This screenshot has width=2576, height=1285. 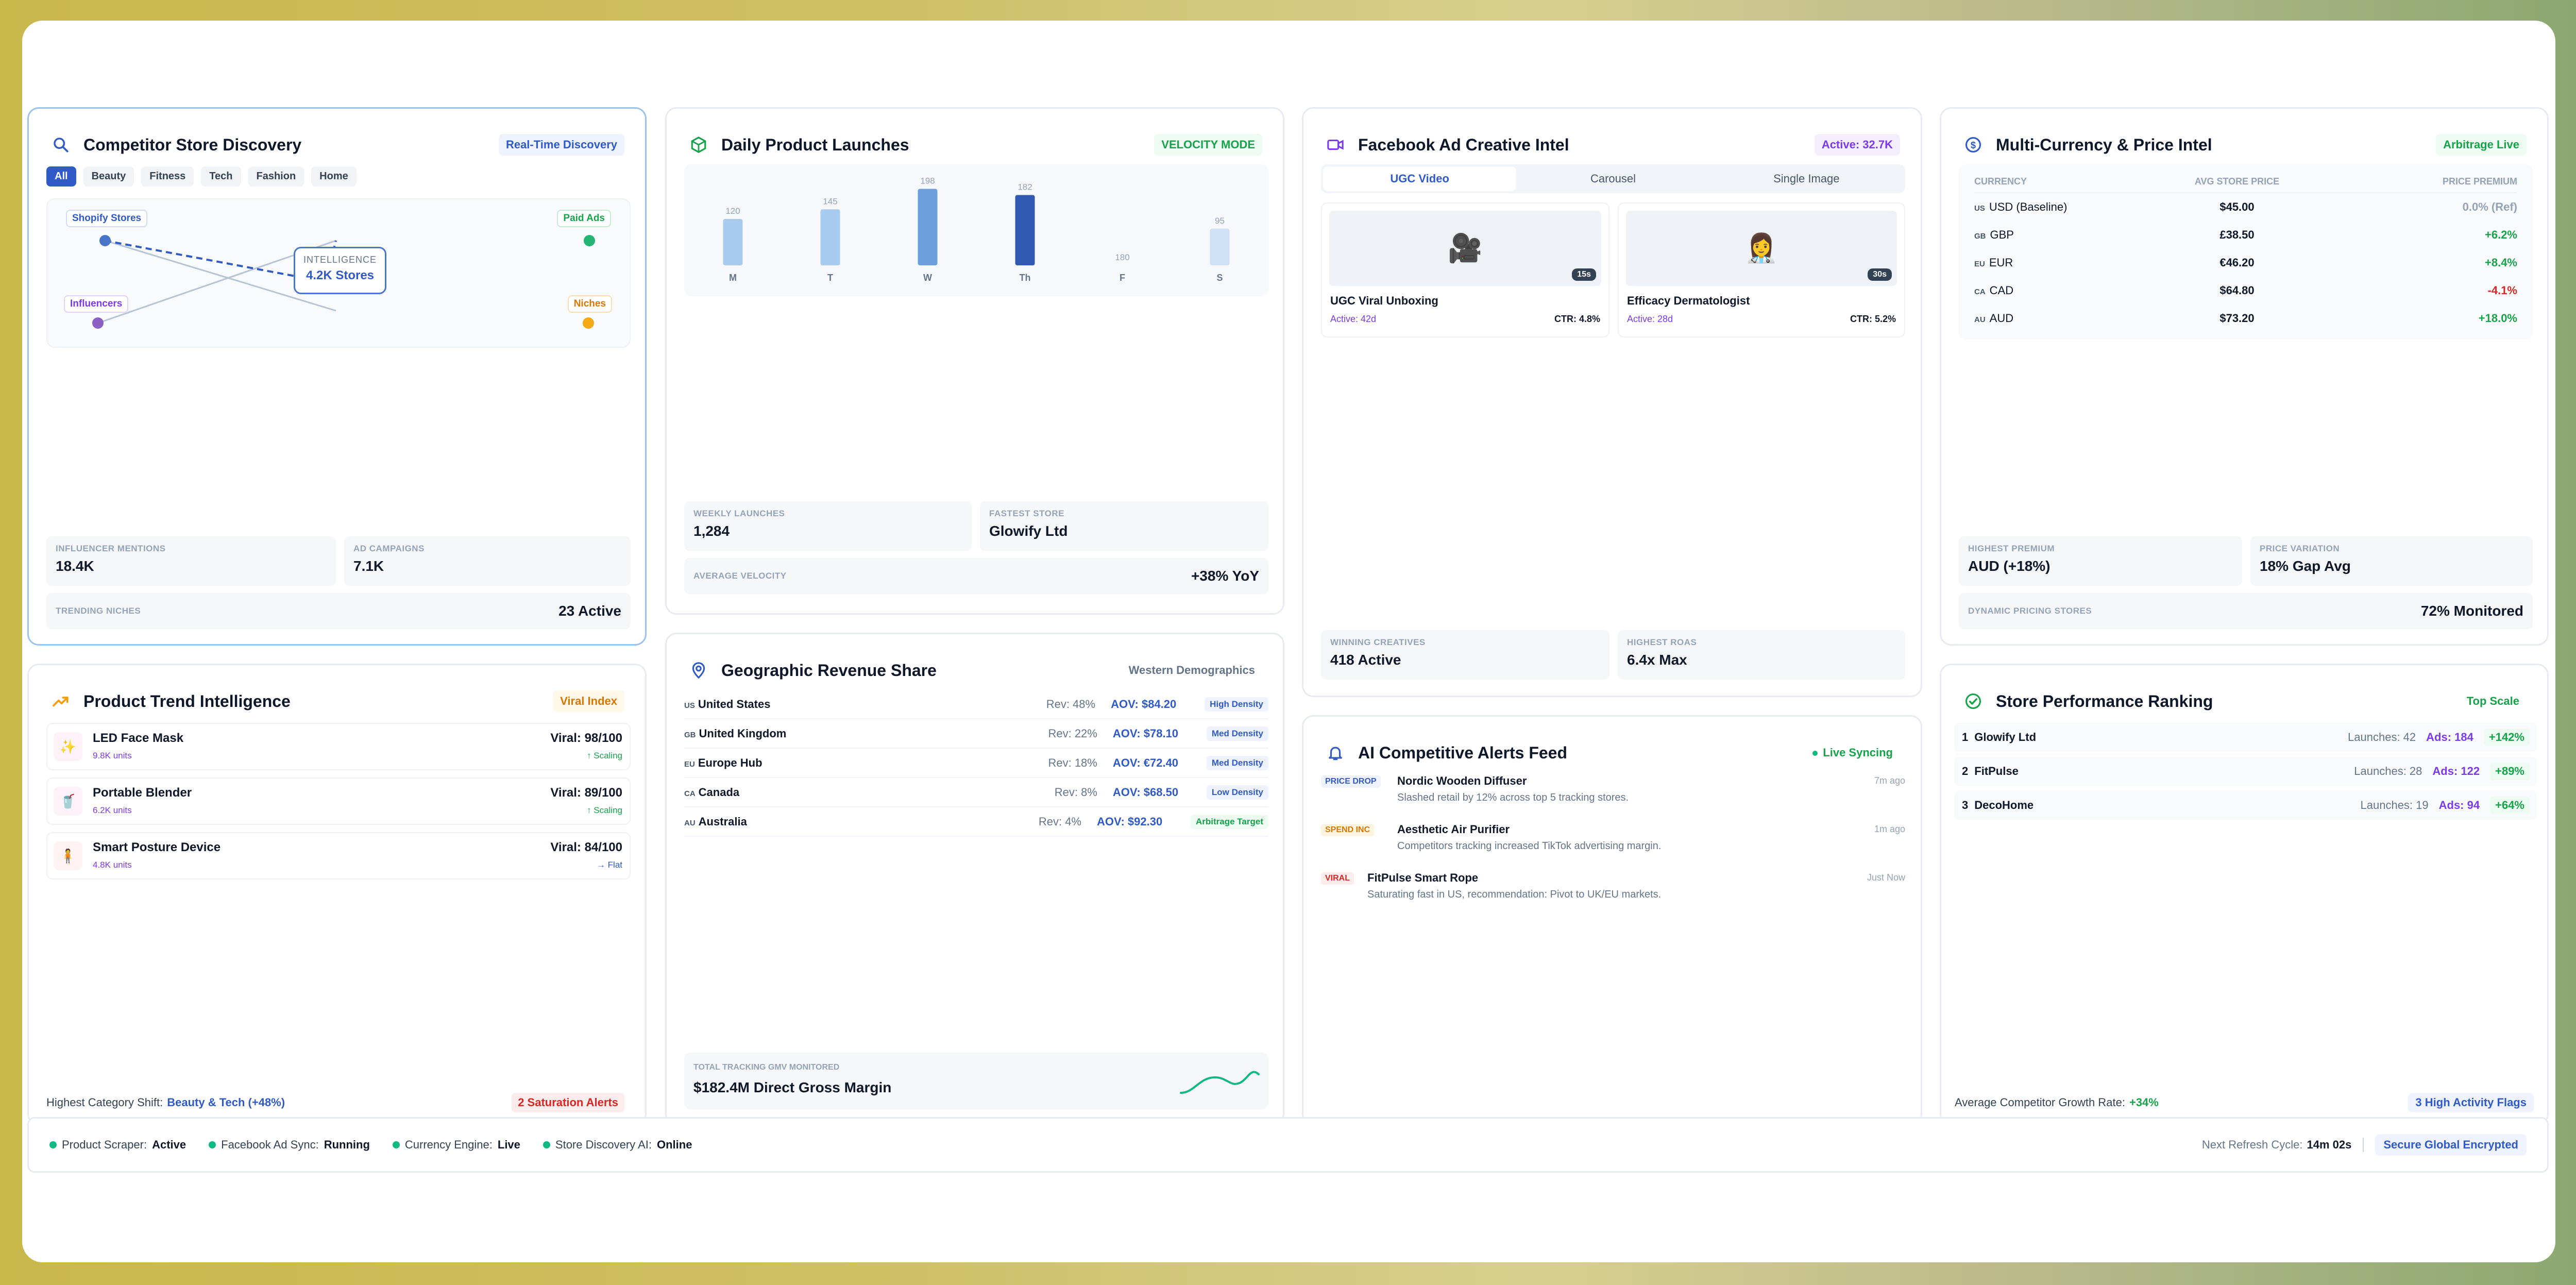 What do you see at coordinates (187, 701) in the screenshot?
I see `card-title: Product Trend Intelligence` at bounding box center [187, 701].